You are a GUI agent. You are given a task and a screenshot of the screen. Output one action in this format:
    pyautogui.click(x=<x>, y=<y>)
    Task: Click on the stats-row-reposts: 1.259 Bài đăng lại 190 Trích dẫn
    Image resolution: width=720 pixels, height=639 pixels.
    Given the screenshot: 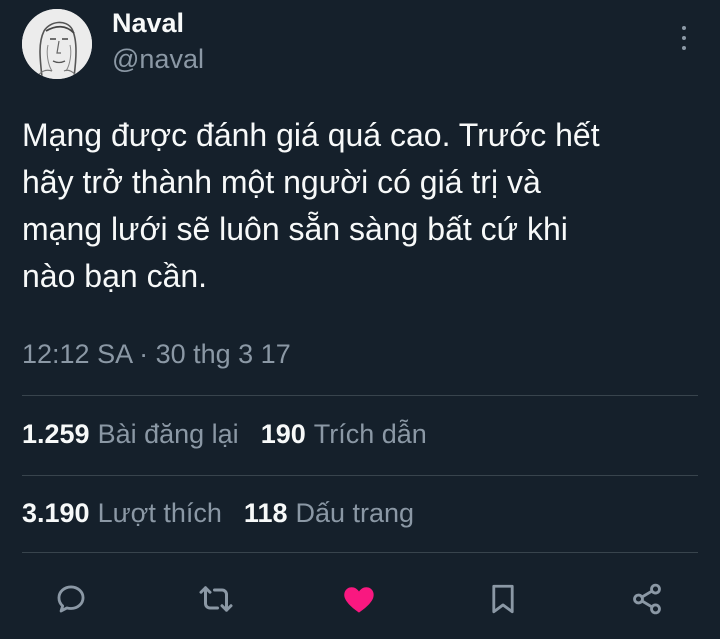 What is the action you would take?
    pyautogui.click(x=235, y=434)
    